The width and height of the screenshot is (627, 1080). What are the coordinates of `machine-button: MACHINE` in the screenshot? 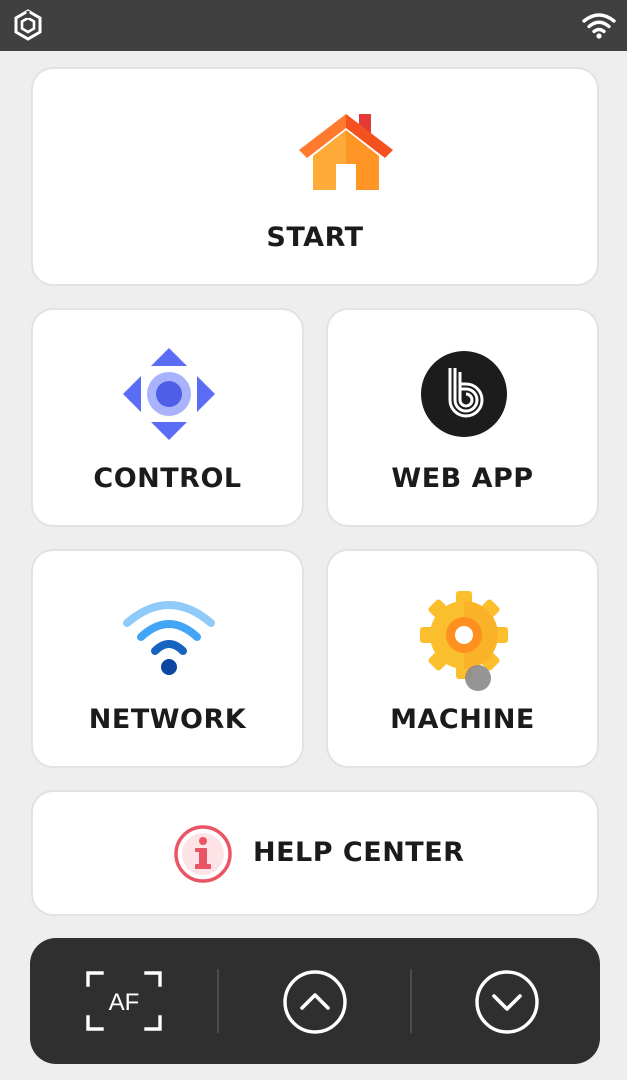 It's located at (462, 658).